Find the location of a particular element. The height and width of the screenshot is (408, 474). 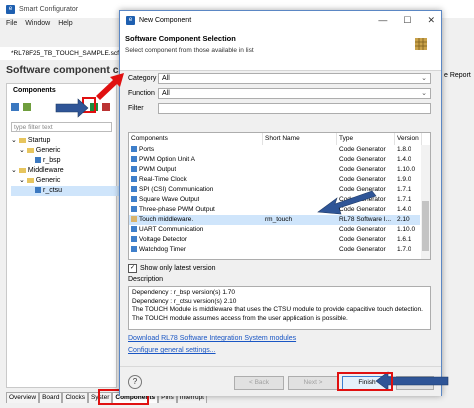

column-header-short-name: Short Name is located at coordinates (300, 139).